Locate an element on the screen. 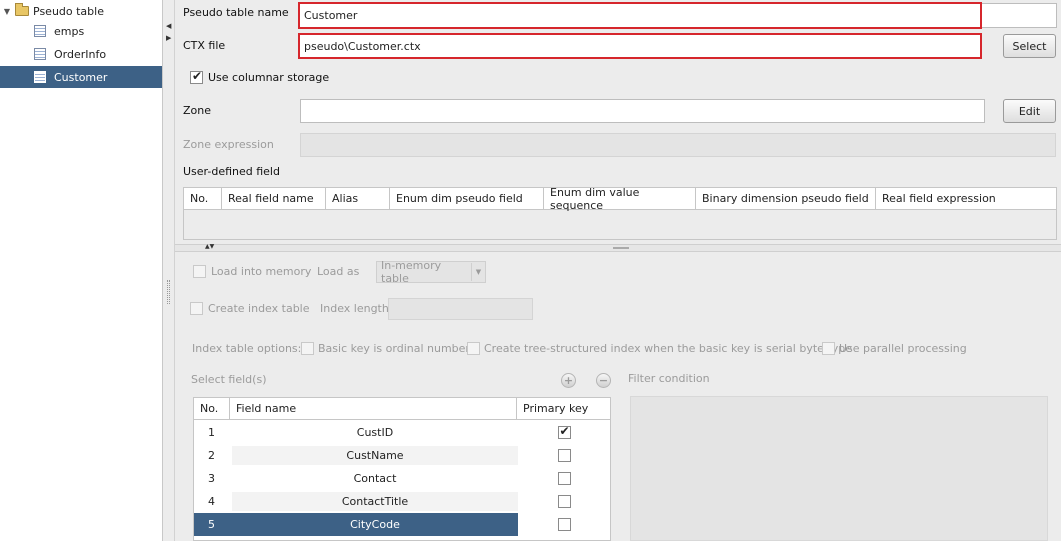 Image resolution: width=1061 pixels, height=541 pixels. load-into-memory-checkbox is located at coordinates (199, 271).